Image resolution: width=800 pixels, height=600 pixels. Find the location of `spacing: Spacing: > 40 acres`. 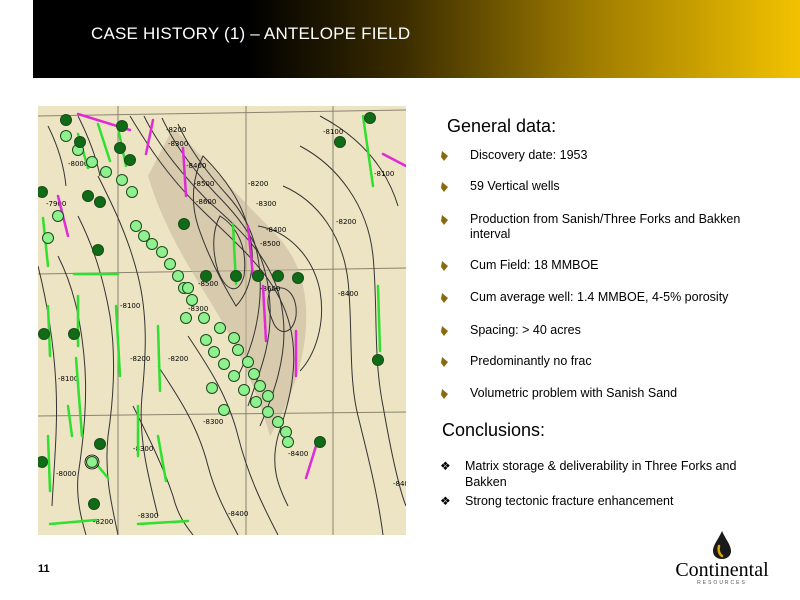

spacing: Spacing: > 40 acres is located at coordinates (625, 330).